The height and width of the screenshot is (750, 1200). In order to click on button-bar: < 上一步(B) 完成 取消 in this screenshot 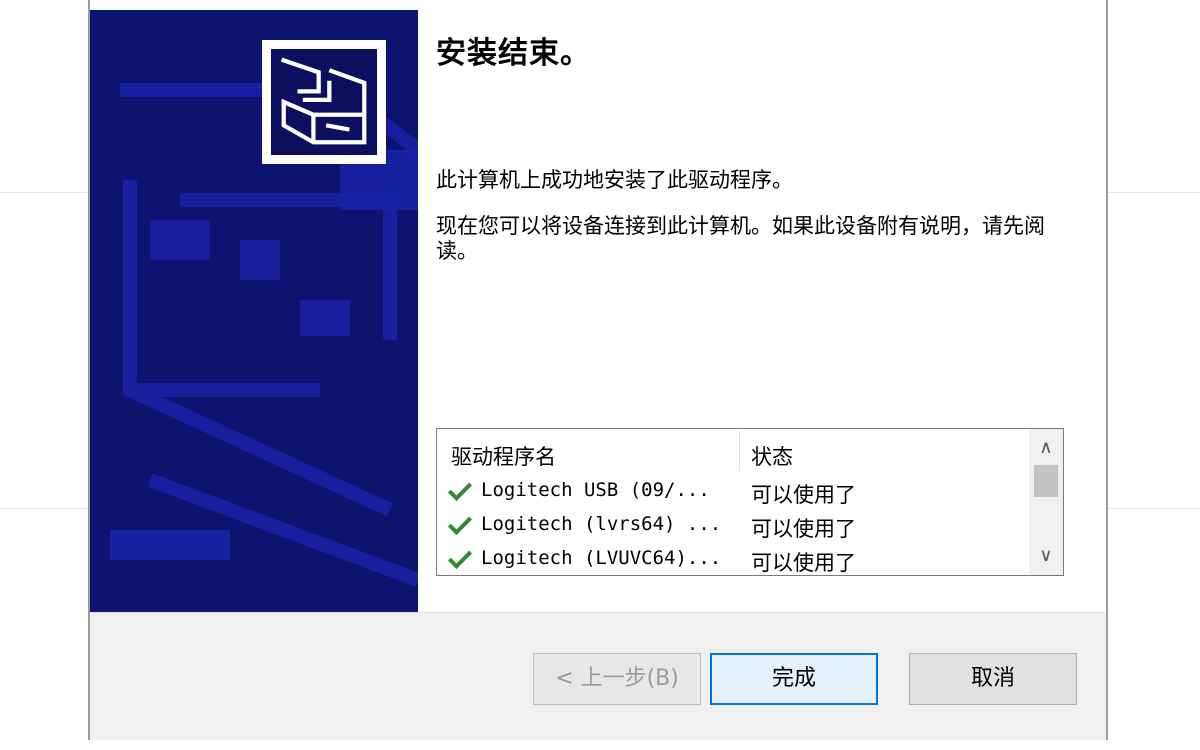, I will do `click(598, 676)`.